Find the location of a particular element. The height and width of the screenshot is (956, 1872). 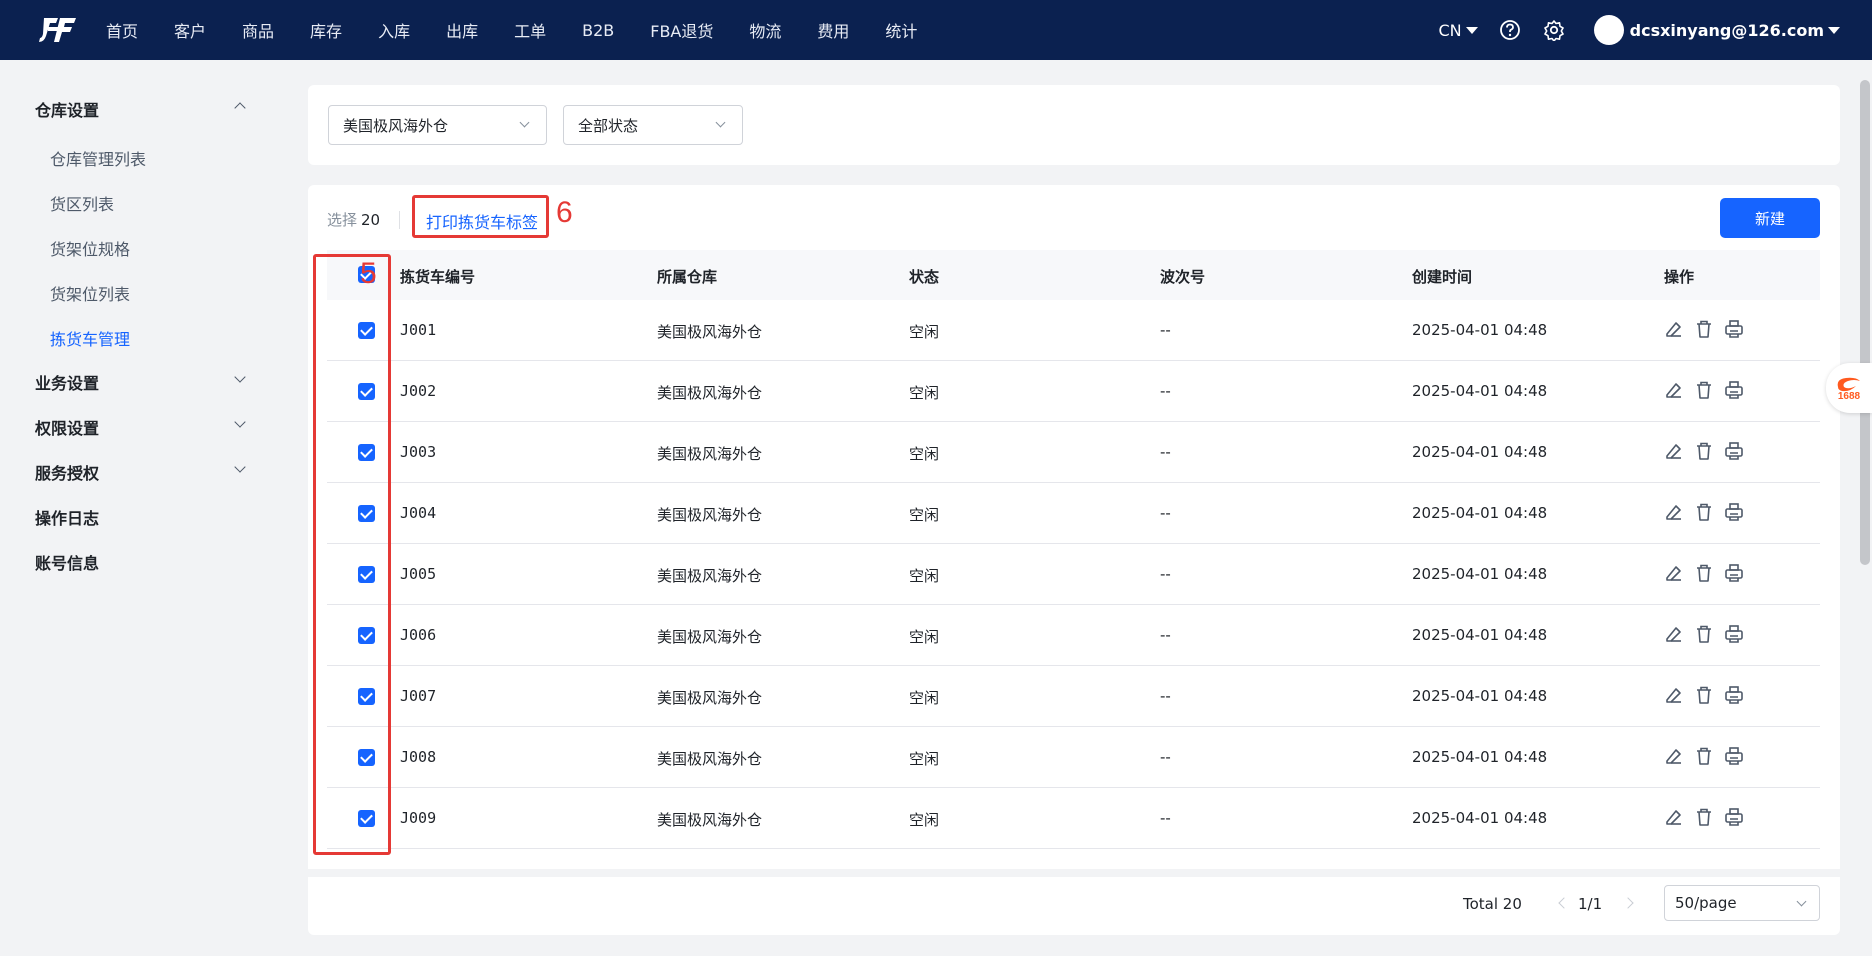

sidebar-item-warehouse-list: 仓库管理列表 is located at coordinates (98, 158).